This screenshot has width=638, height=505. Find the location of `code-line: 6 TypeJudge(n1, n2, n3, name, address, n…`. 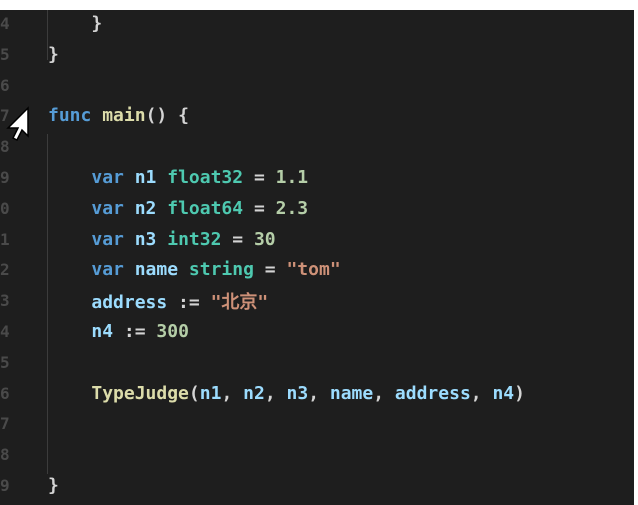

code-line: 6 TypeJudge(n1, n2, n3, name, address, n… is located at coordinates (317, 393).